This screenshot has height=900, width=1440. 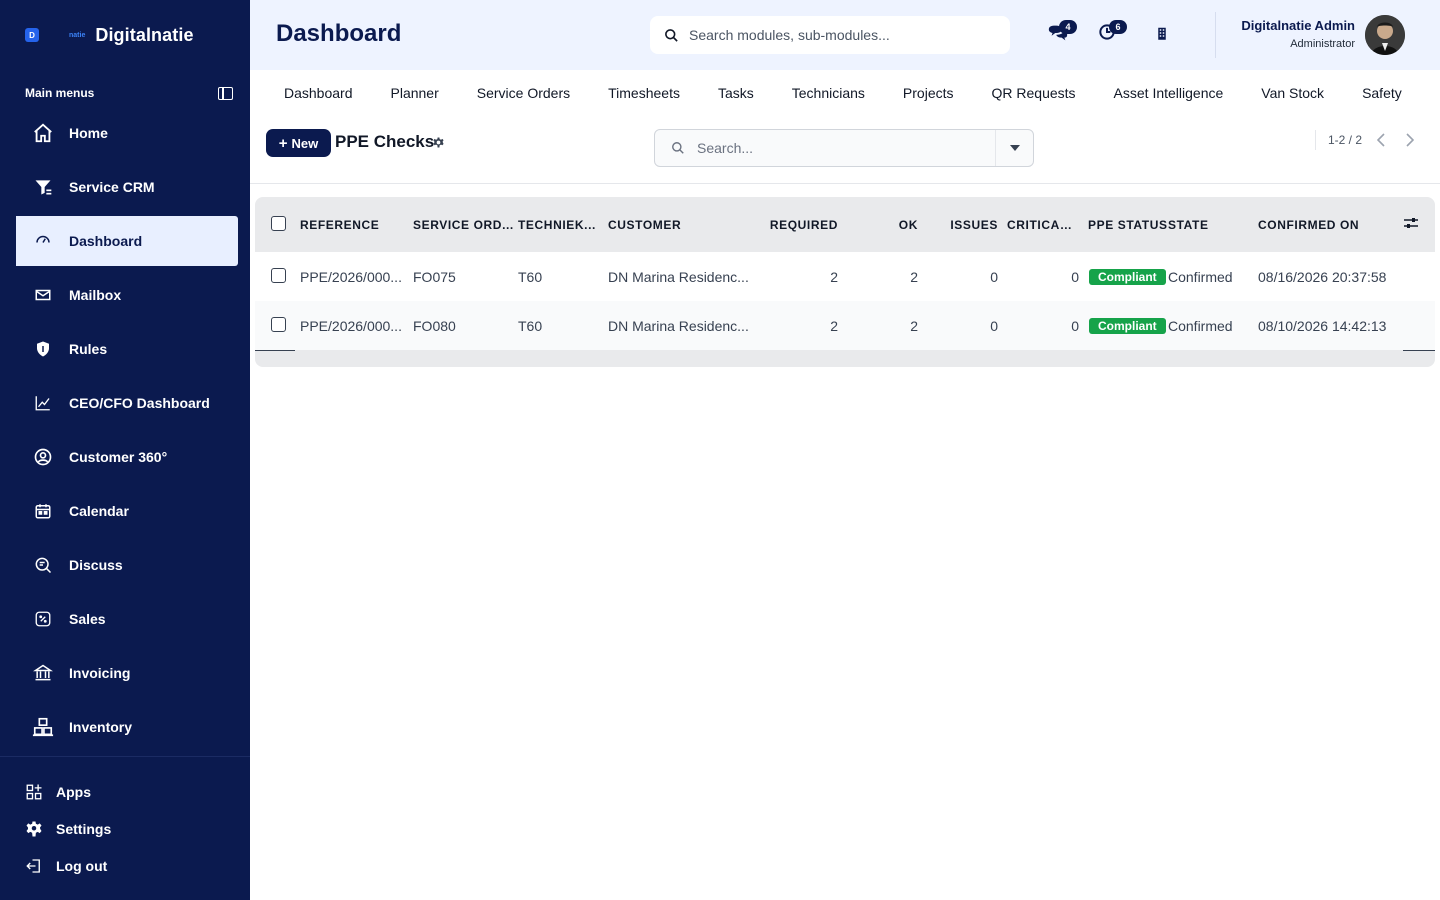 I want to click on logout-button: Log out, so click(x=65, y=866).